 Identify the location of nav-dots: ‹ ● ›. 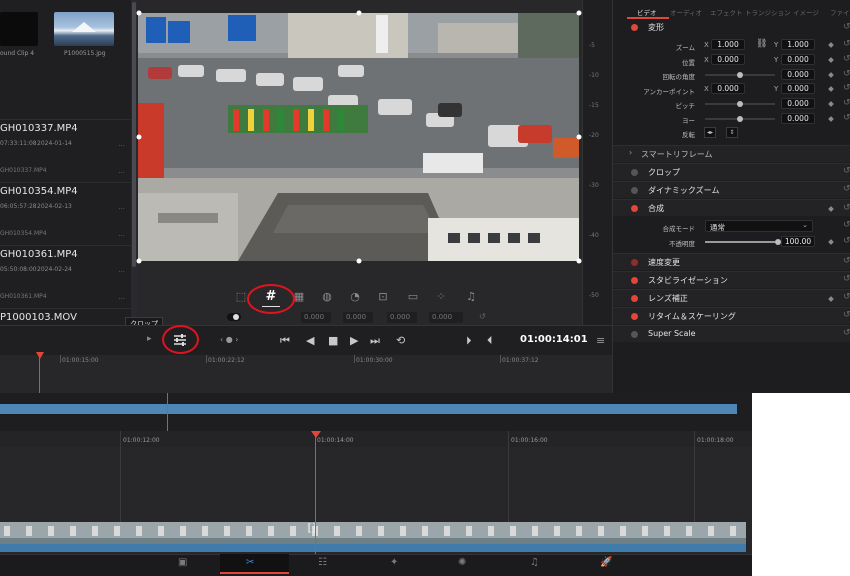
(229, 339).